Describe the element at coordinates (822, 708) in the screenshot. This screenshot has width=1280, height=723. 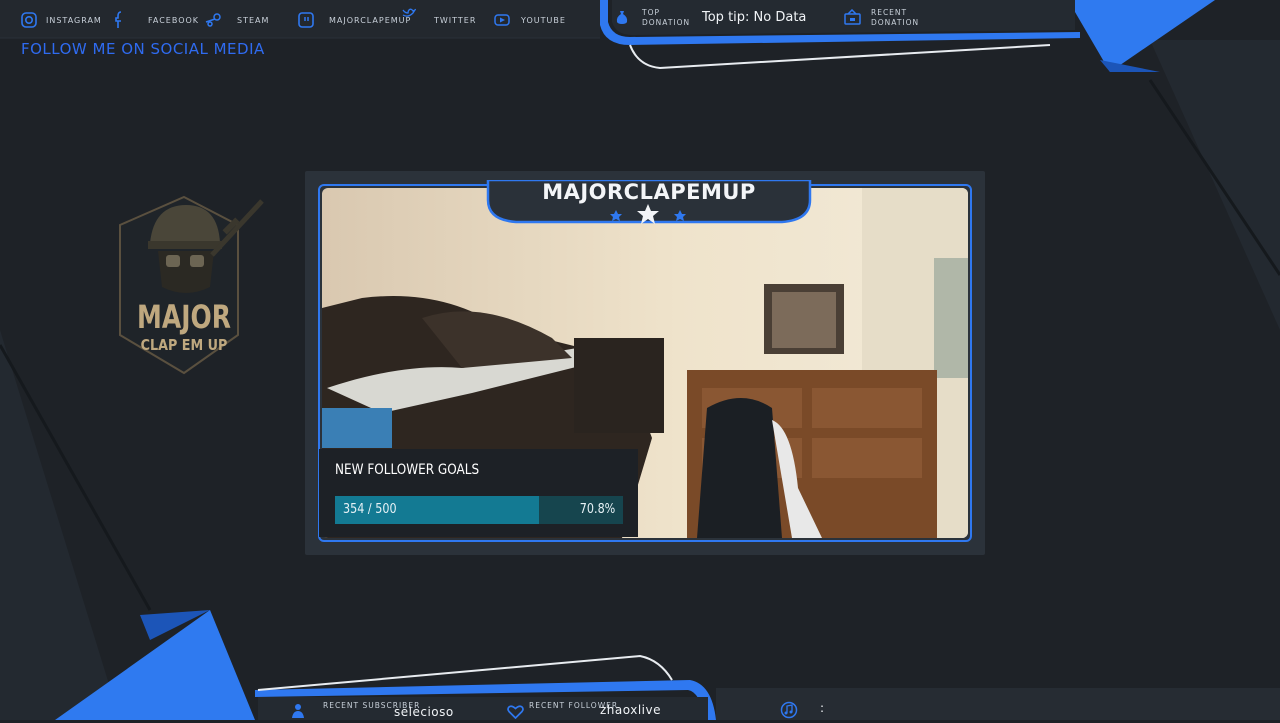
I see `now-playing-value: :` at that location.